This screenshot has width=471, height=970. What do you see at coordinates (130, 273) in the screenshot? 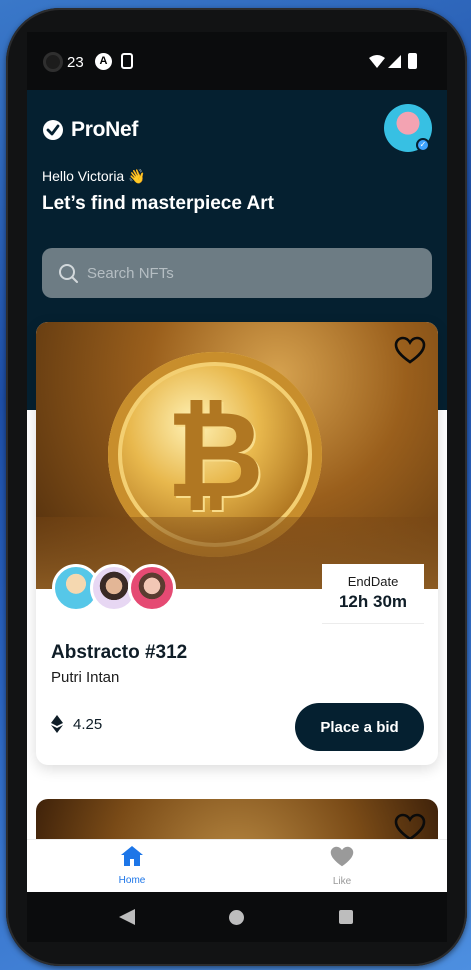
I see `search-placeholder: Search NFTs` at bounding box center [130, 273].